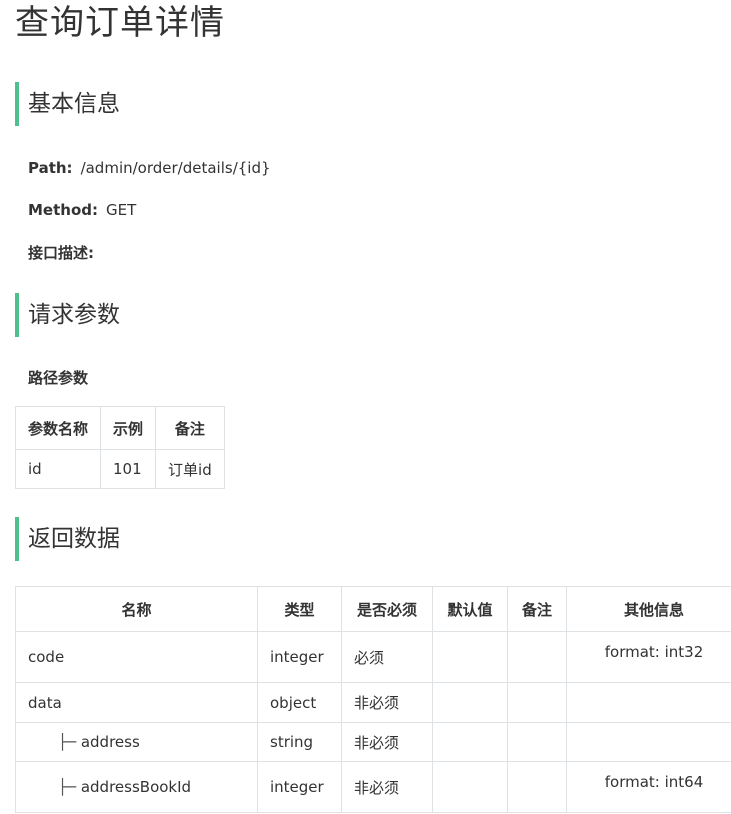 The width and height of the screenshot is (731, 814). What do you see at coordinates (299, 742) in the screenshot?
I see `field-type: string` at bounding box center [299, 742].